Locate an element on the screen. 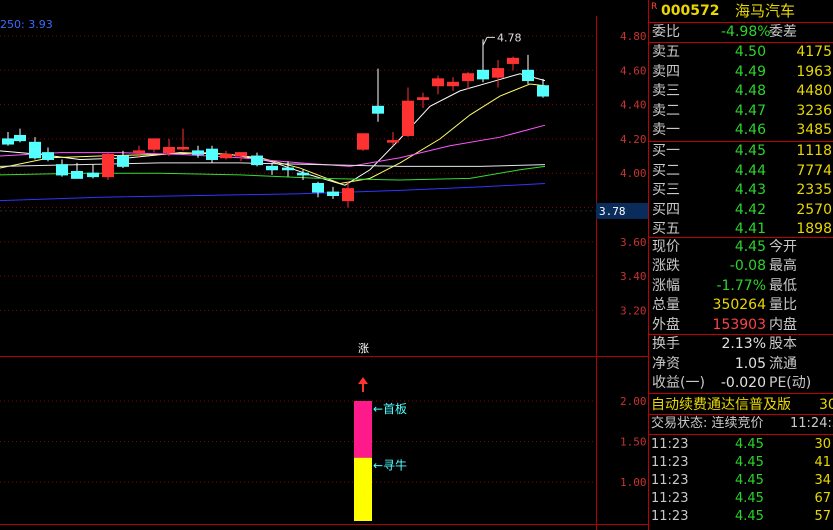 Image resolution: width=833 pixels, height=530 pixels. ask-label: 卖五 is located at coordinates (666, 52).